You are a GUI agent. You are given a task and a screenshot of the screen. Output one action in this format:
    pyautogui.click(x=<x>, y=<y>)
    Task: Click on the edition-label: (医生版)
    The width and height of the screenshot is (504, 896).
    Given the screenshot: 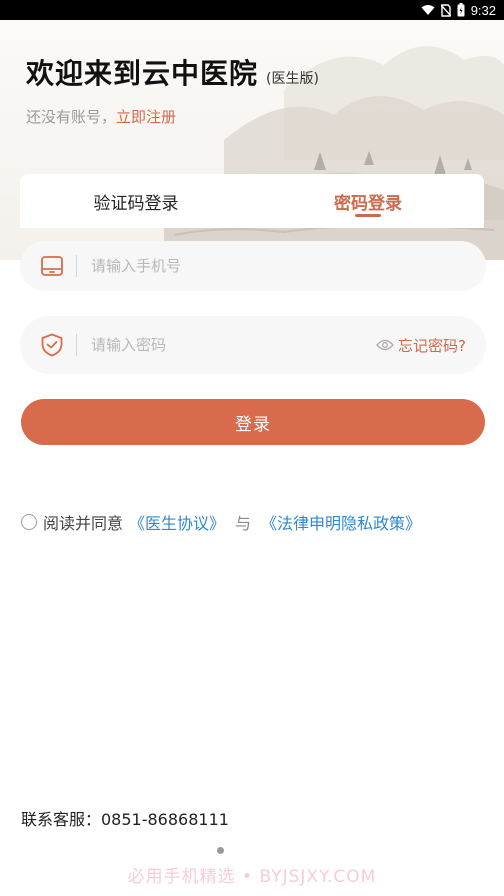 What is the action you would take?
    pyautogui.click(x=292, y=79)
    